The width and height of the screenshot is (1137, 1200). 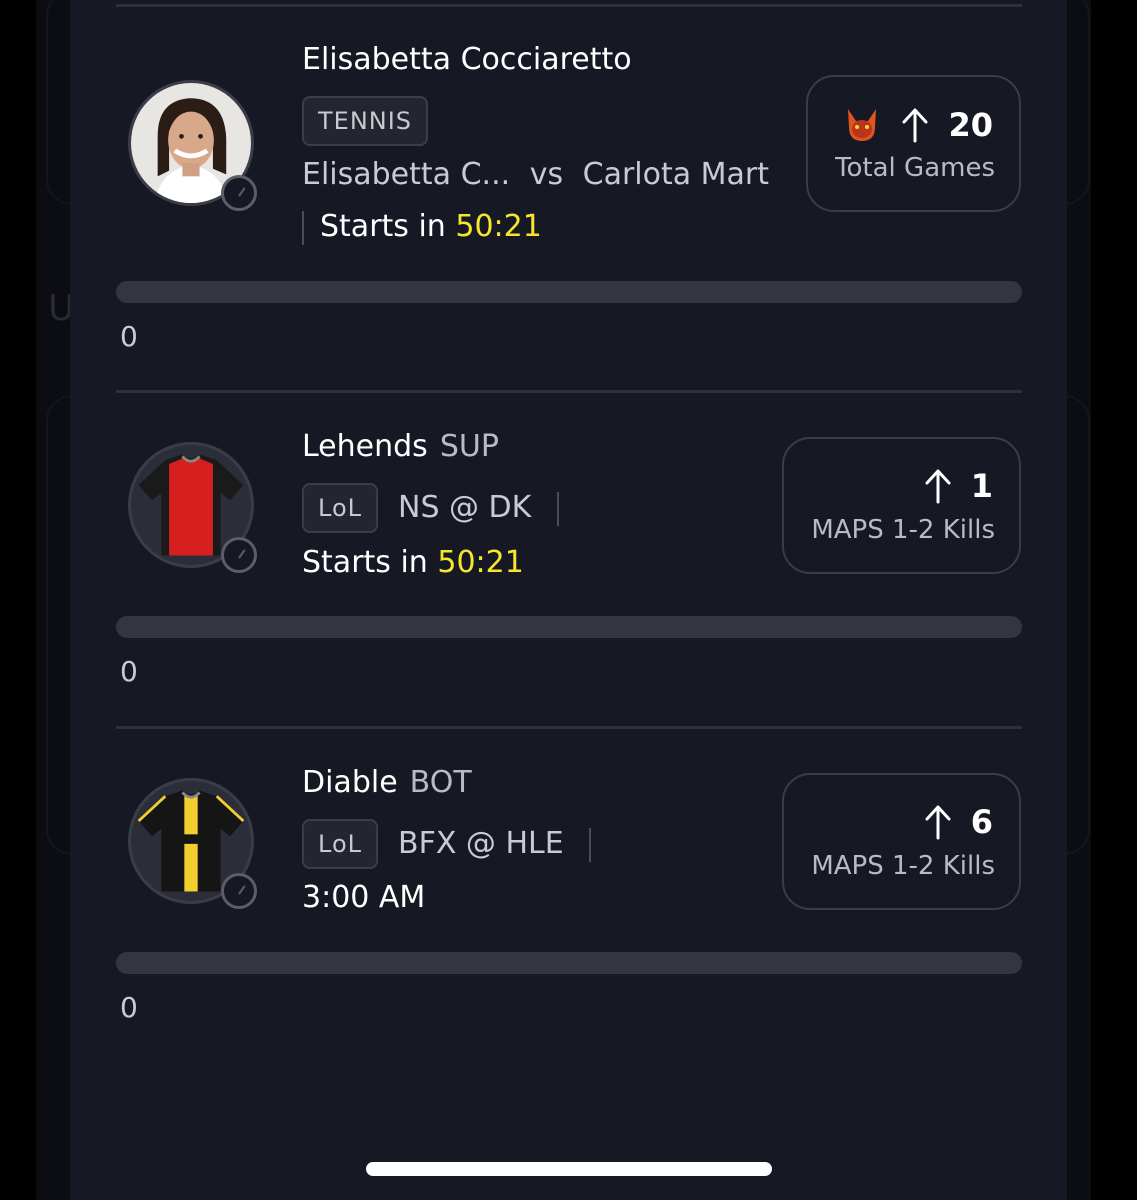 What do you see at coordinates (350, 782) in the screenshot?
I see `player-name-text: Diable` at bounding box center [350, 782].